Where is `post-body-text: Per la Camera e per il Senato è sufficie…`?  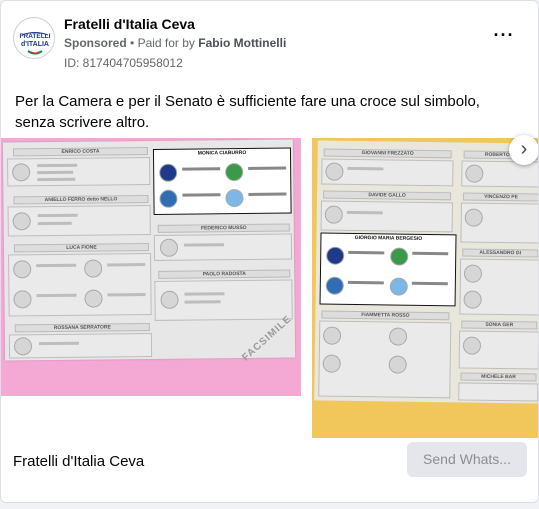 post-body-text: Per la Camera e per il Senato è sufficie… is located at coordinates (247, 112).